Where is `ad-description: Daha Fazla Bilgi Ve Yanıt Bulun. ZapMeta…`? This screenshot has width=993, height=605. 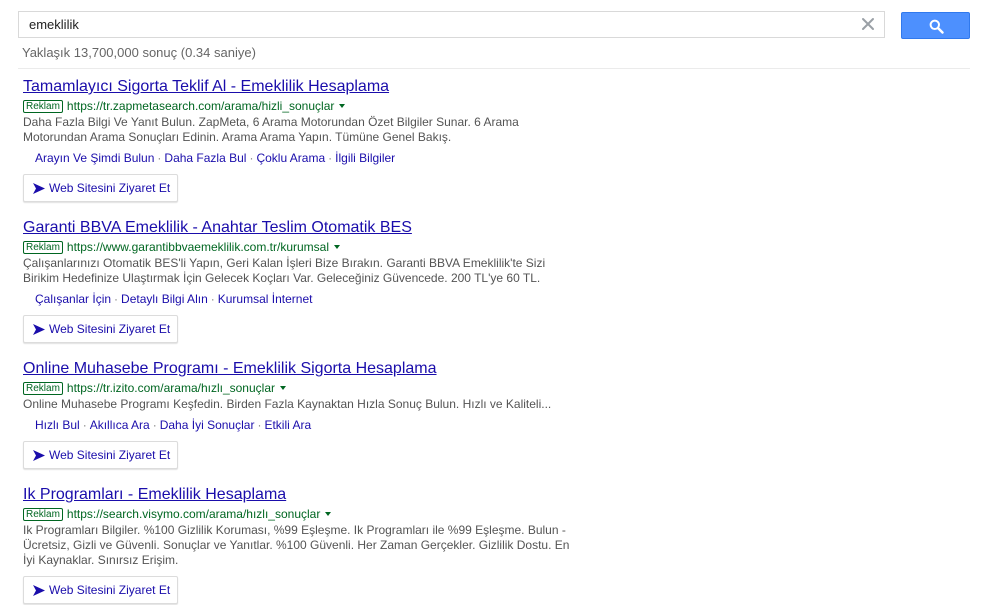
ad-description: Daha Fazla Bilgi Ve Yanıt Bulun. ZapMeta… is located at coordinates (323, 130).